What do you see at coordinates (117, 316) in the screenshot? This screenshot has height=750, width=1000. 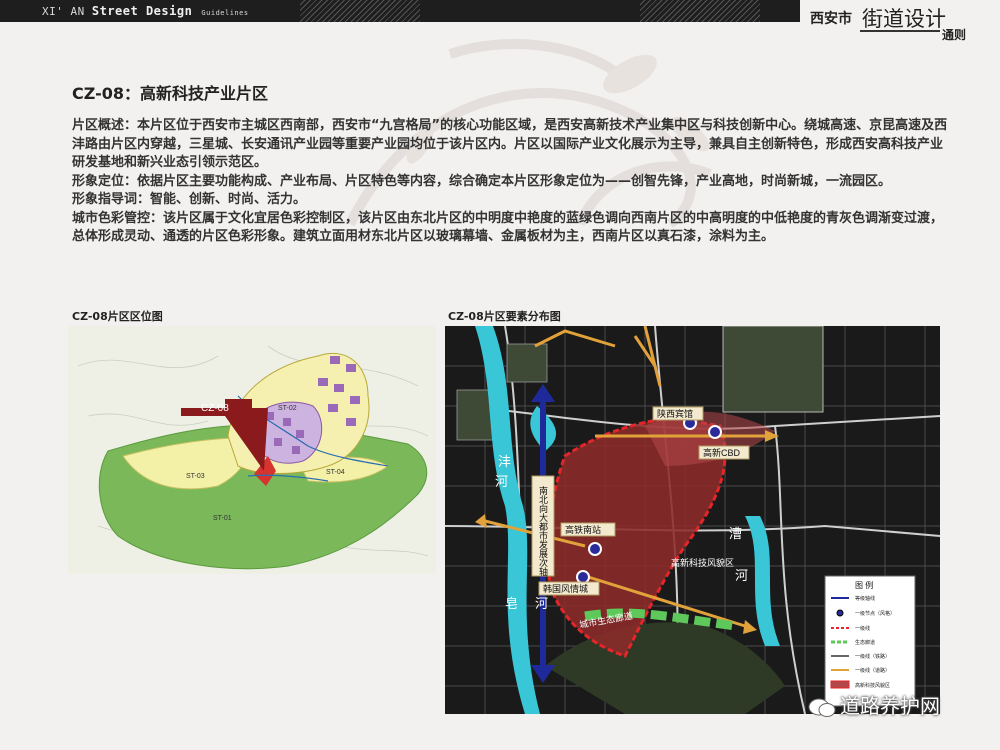 I see `left-map-caption: CZ-08片区区位图` at bounding box center [117, 316].